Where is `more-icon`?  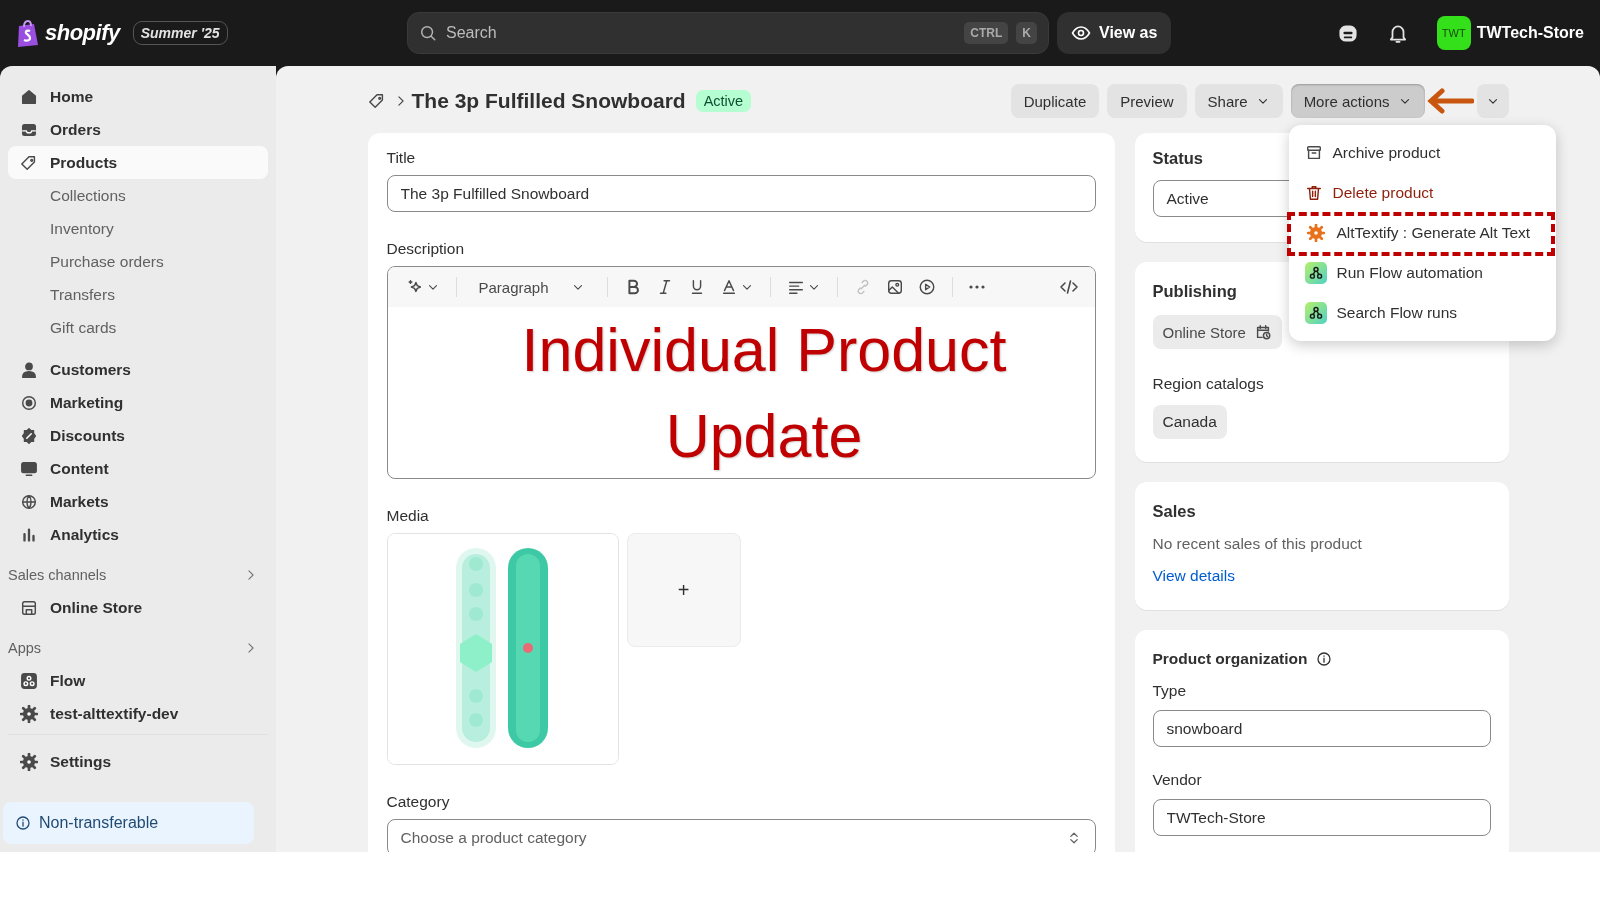 more-icon is located at coordinates (976, 287).